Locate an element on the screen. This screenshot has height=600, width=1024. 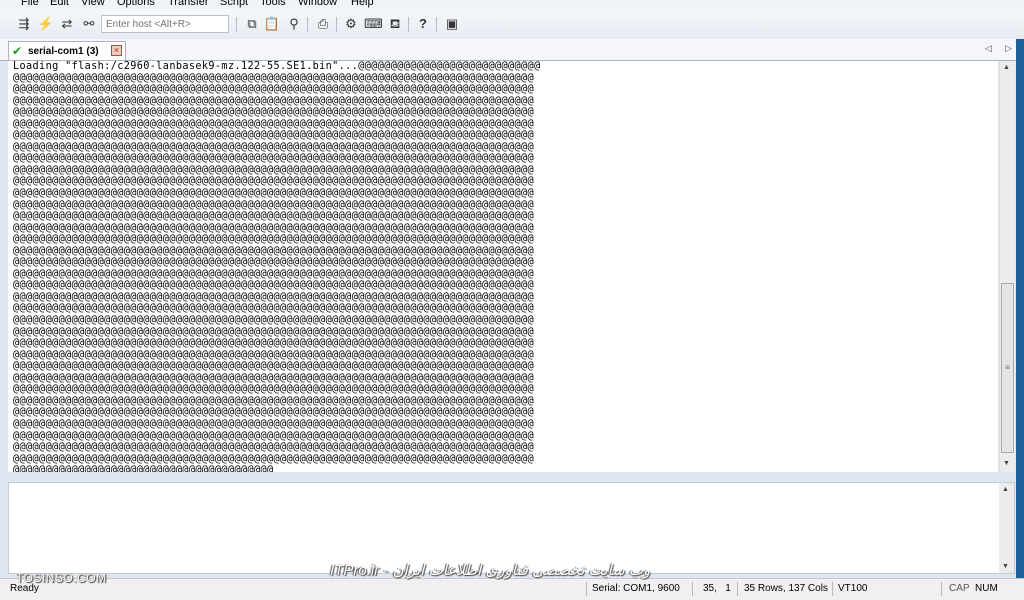
disconnect-icon: ⚯ is located at coordinates (89, 24).